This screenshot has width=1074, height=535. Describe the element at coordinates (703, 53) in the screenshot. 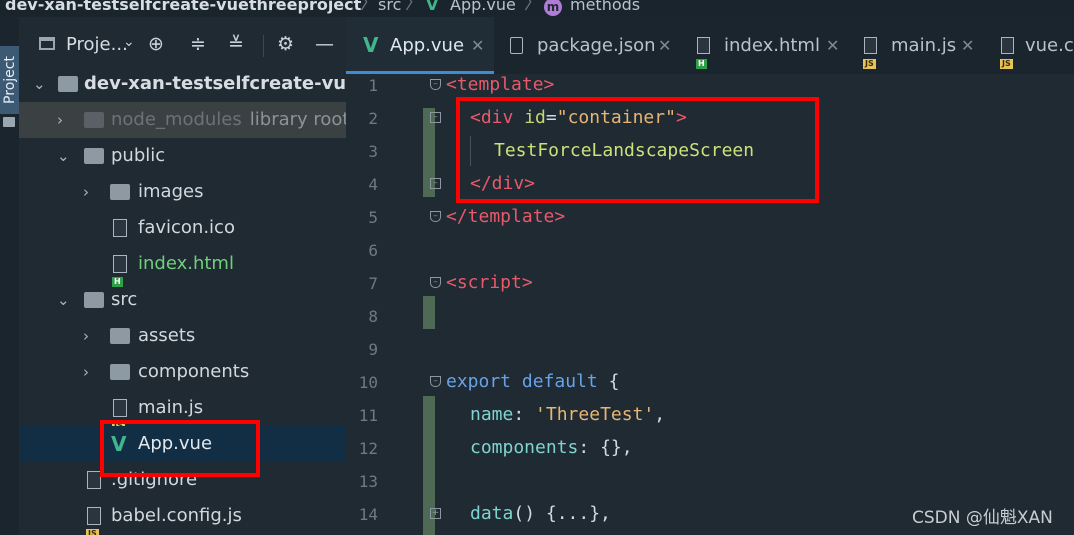

I see `html-icon: H` at that location.